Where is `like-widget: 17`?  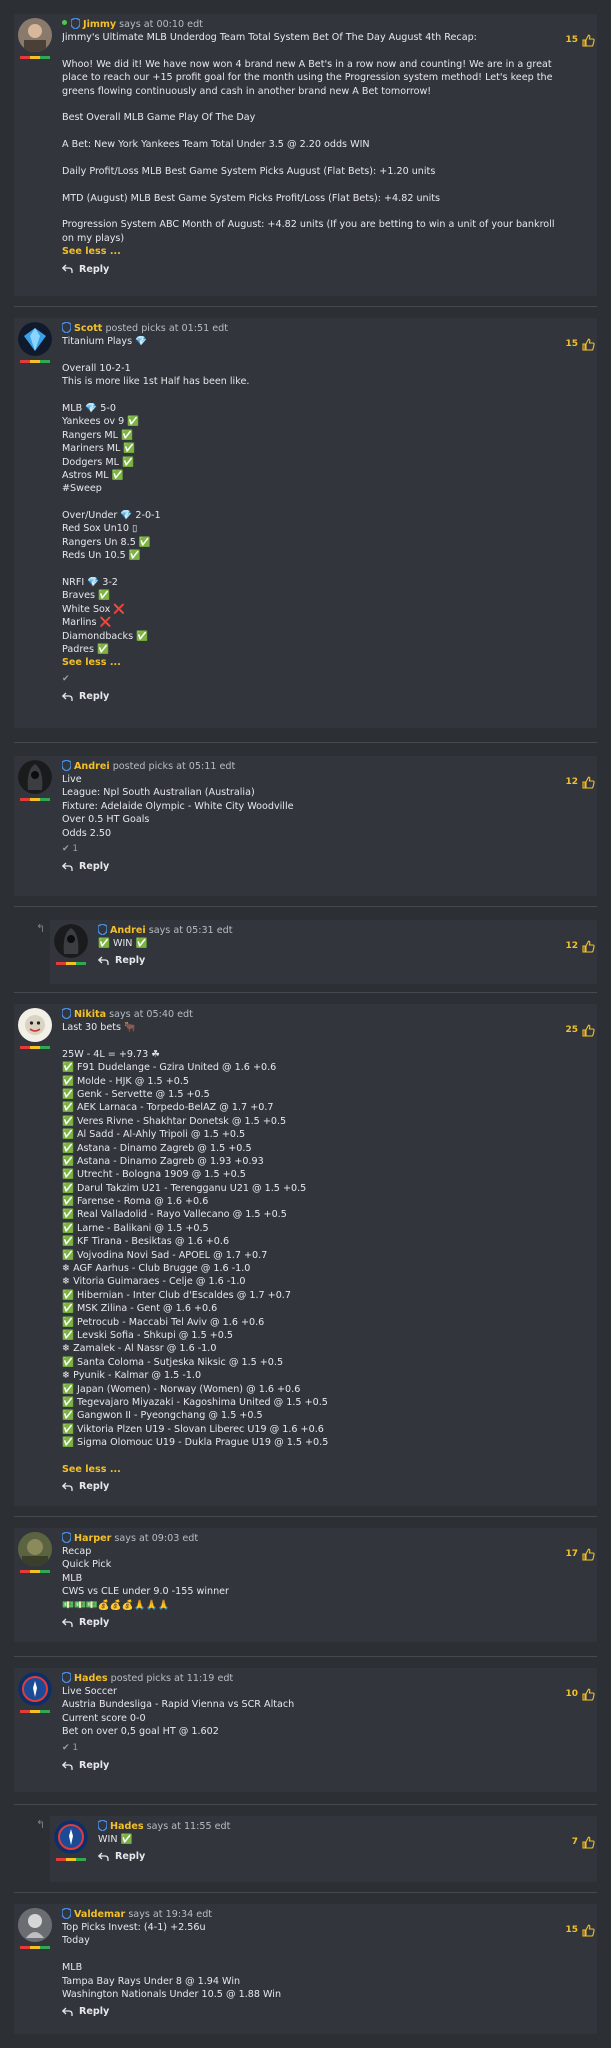
like-widget: 17 is located at coordinates (580, 1554).